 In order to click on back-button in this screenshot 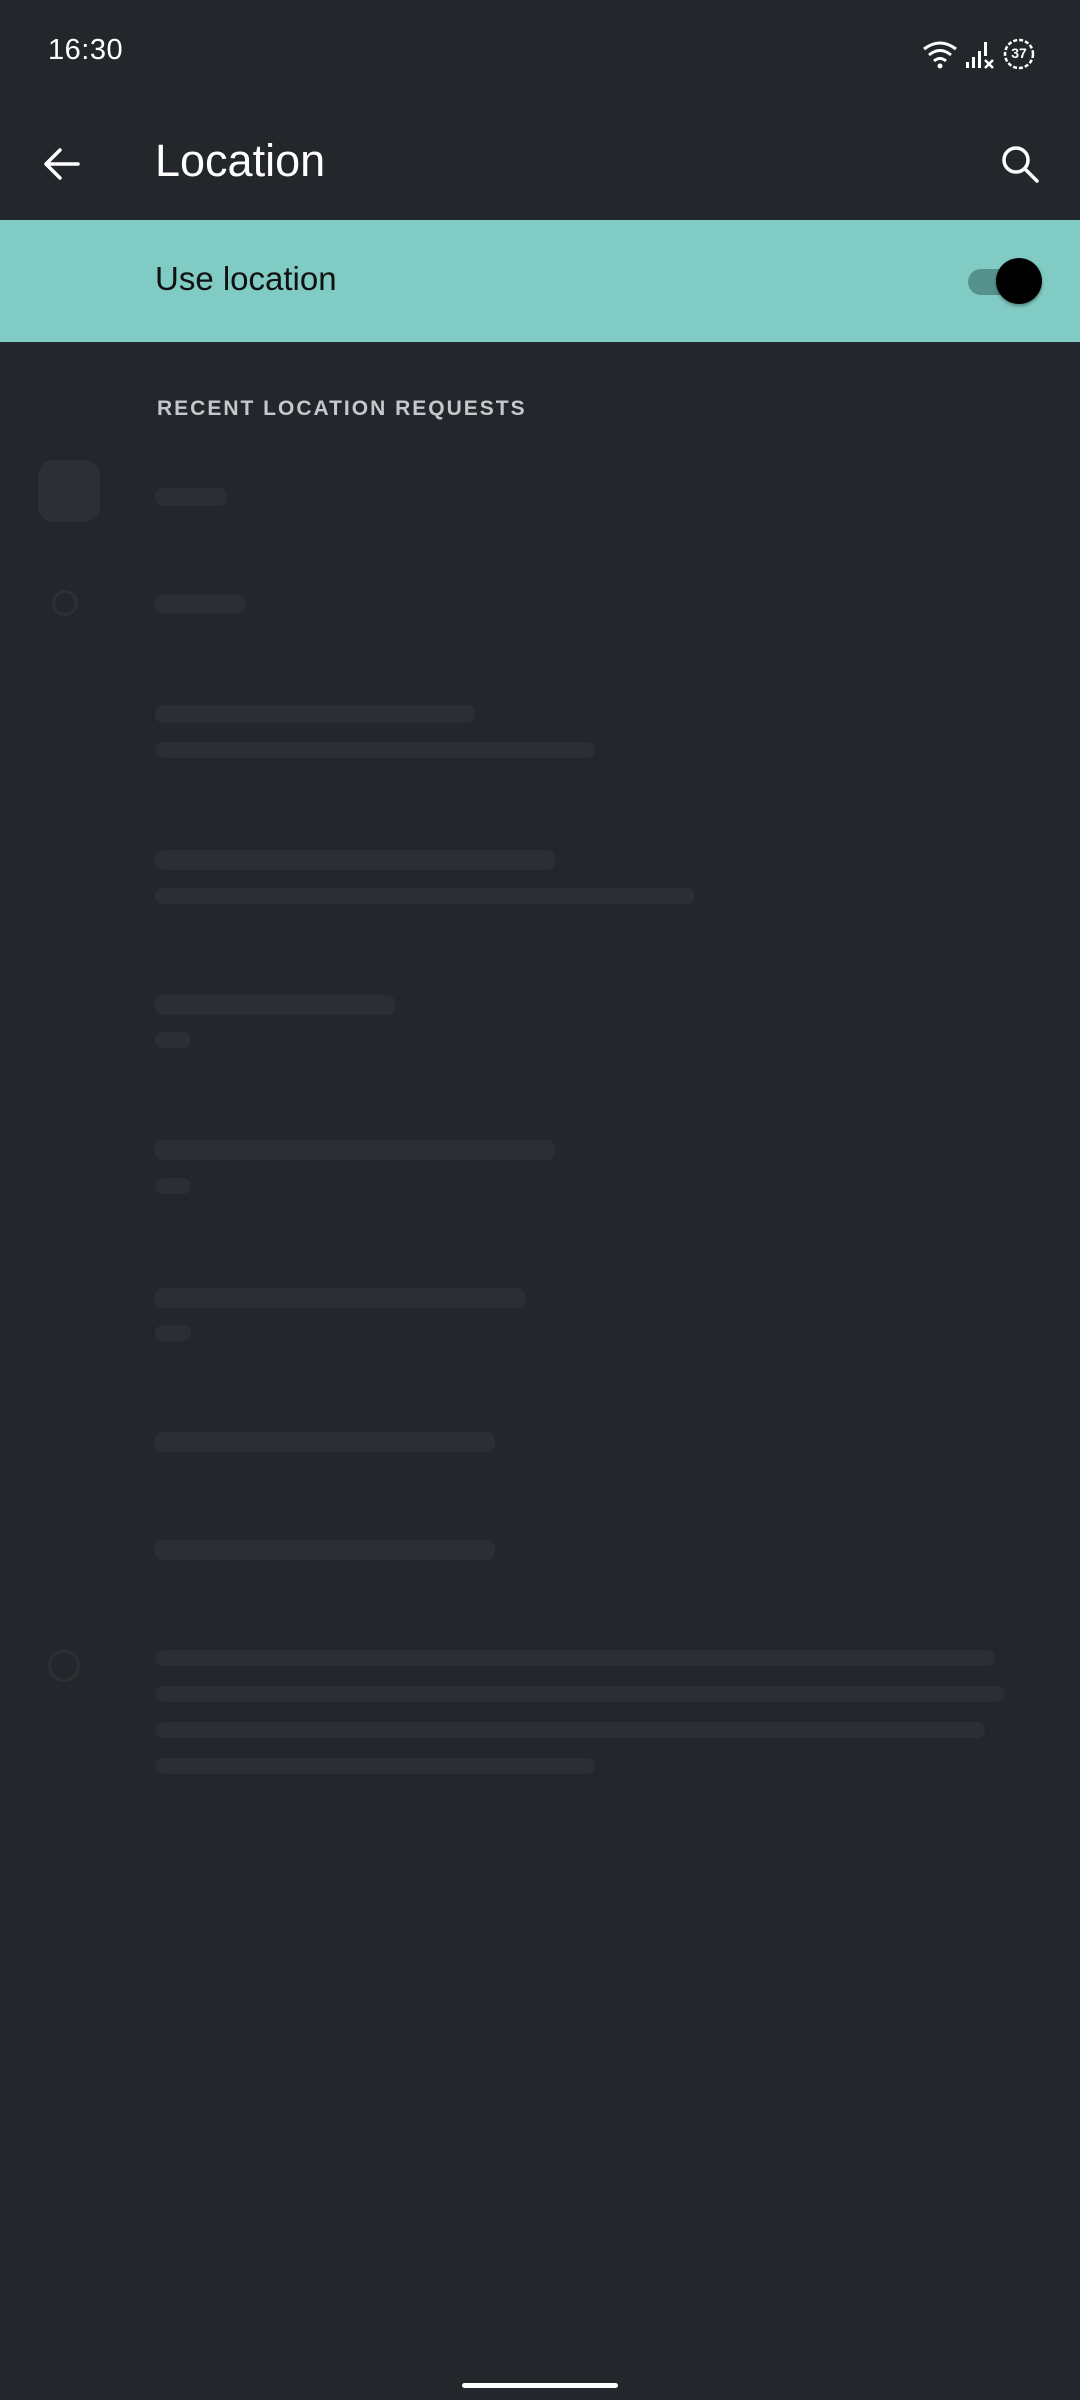, I will do `click(62, 164)`.